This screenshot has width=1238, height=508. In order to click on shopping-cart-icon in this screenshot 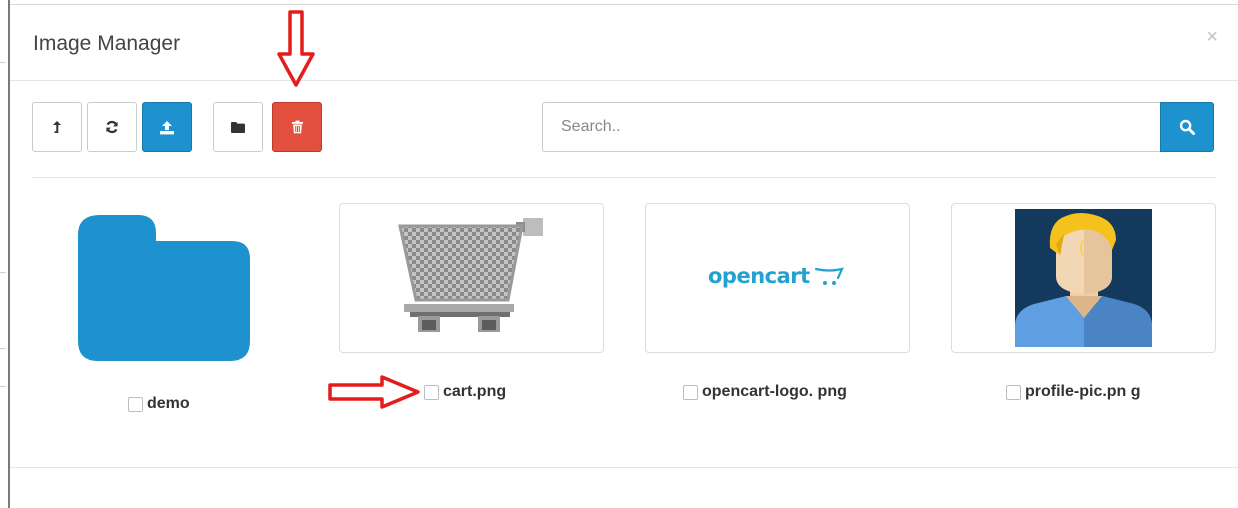, I will do `click(470, 275)`.